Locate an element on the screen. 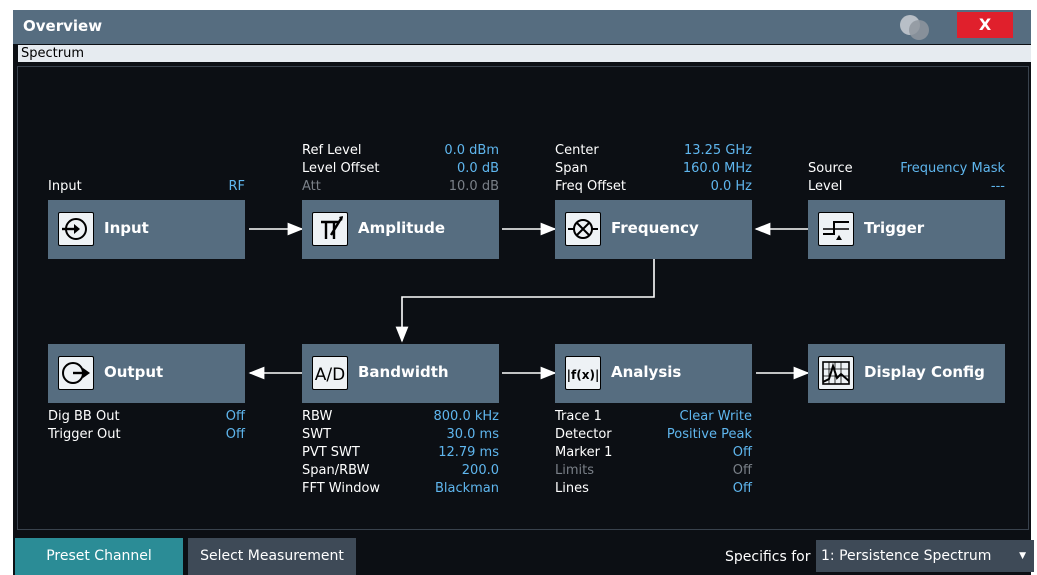 The height and width of the screenshot is (575, 1037). info-value: Positive Peak is located at coordinates (709, 434).